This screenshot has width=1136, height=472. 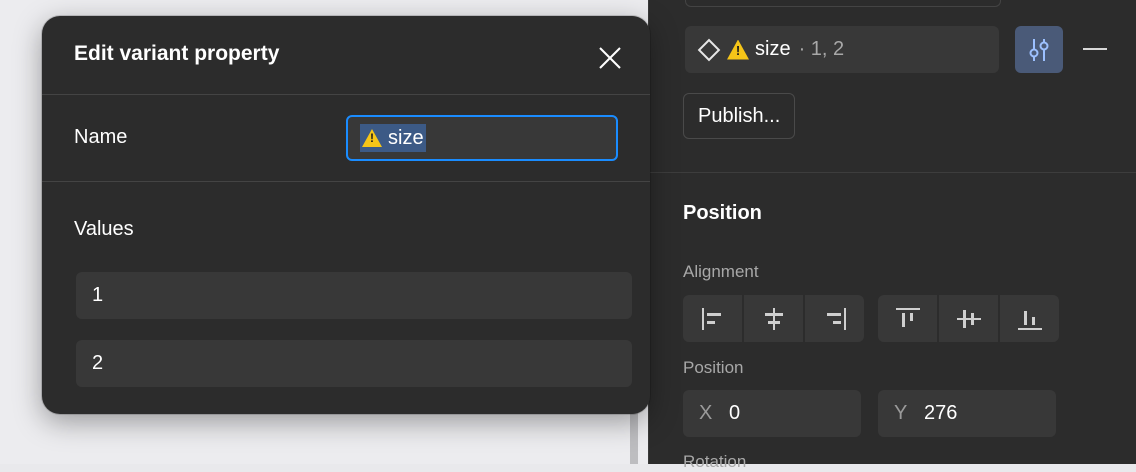 I want to click on align-bottom-icon, so click(x=1029, y=320).